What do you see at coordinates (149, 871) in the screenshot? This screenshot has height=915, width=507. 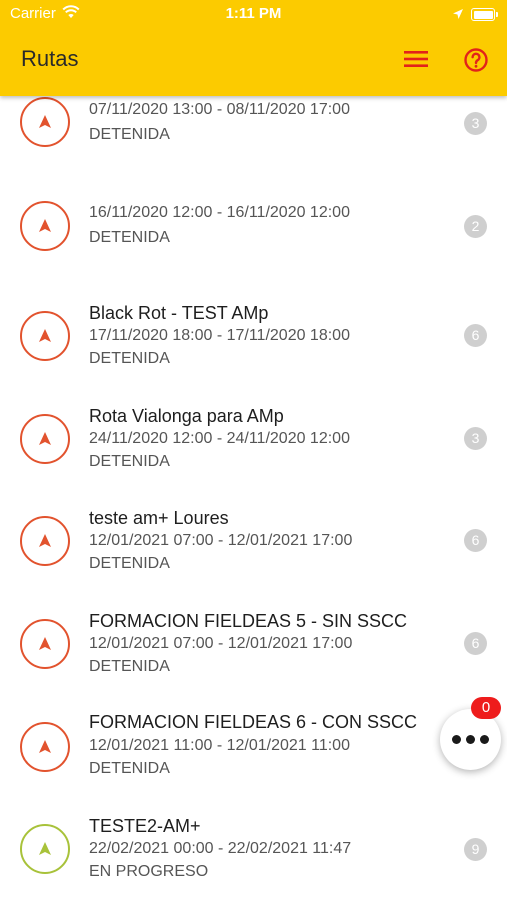 I see `route-status: EN PROGRESO` at bounding box center [149, 871].